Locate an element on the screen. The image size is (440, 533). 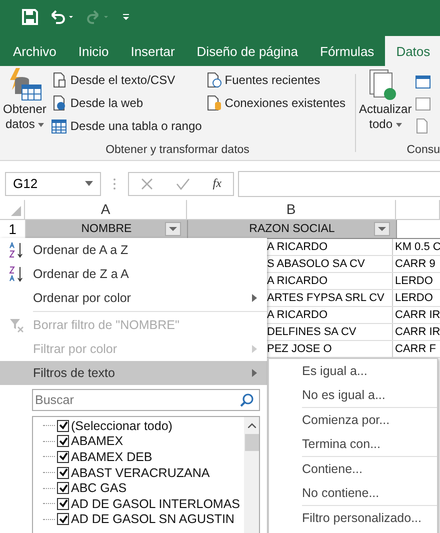
name-box: G12 is located at coordinates (53, 184).